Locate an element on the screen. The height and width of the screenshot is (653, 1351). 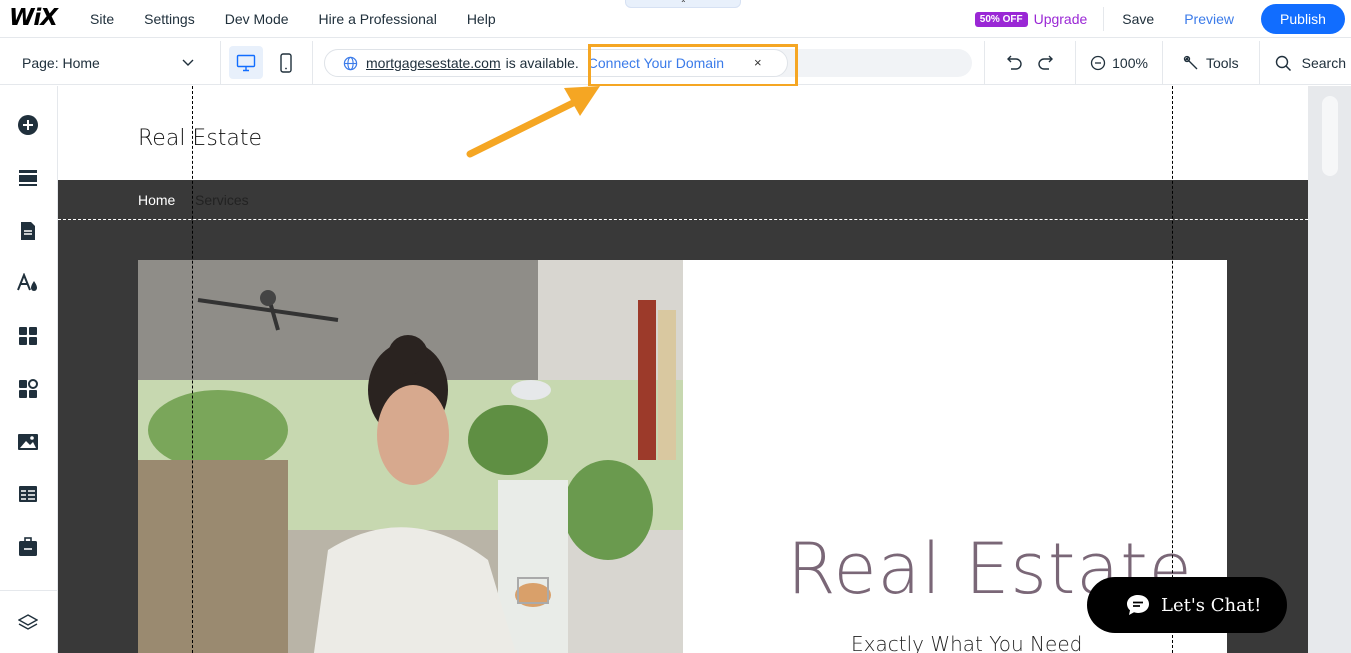
scrollbar-thumb is located at coordinates (1330, 136).